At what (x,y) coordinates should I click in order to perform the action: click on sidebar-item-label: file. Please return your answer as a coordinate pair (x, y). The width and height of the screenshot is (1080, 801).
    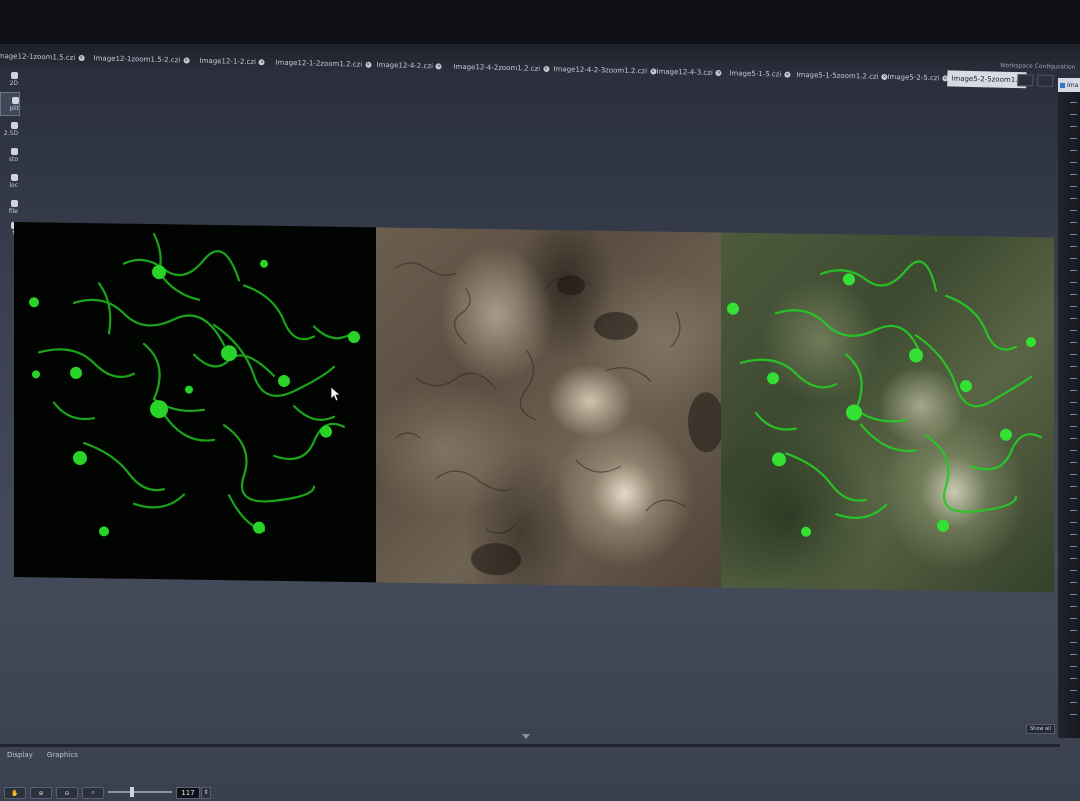
    Looking at the image, I should click on (13, 211).